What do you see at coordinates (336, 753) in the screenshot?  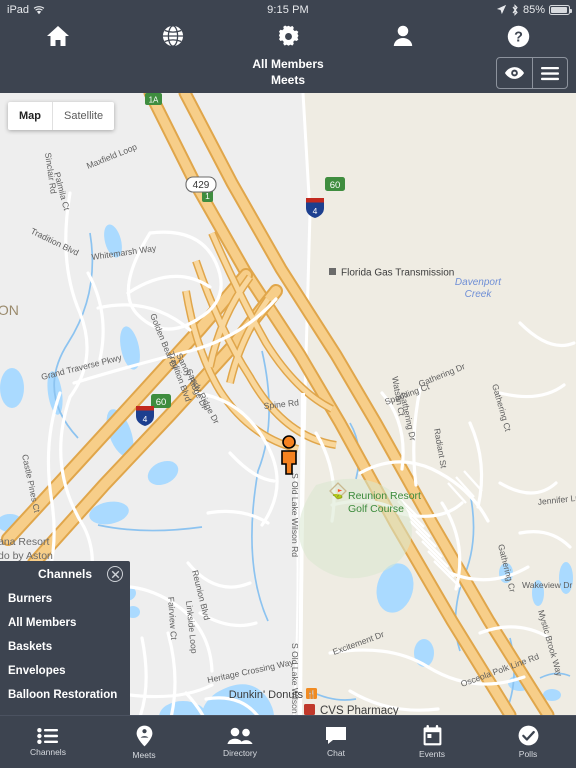 I see `tab-chat-label: Chat` at bounding box center [336, 753].